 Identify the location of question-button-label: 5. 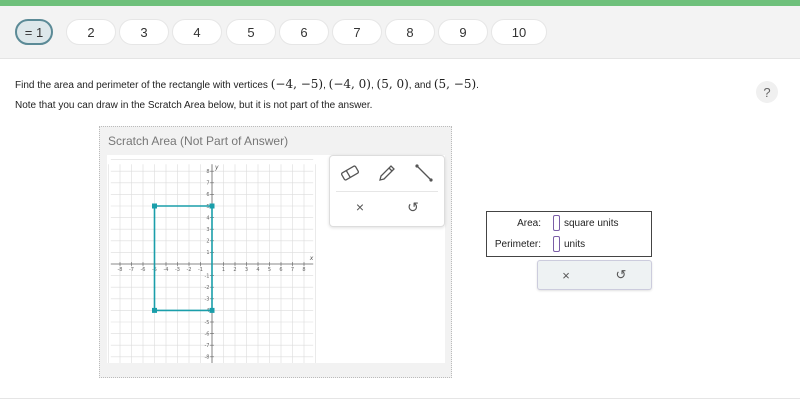
(251, 32).